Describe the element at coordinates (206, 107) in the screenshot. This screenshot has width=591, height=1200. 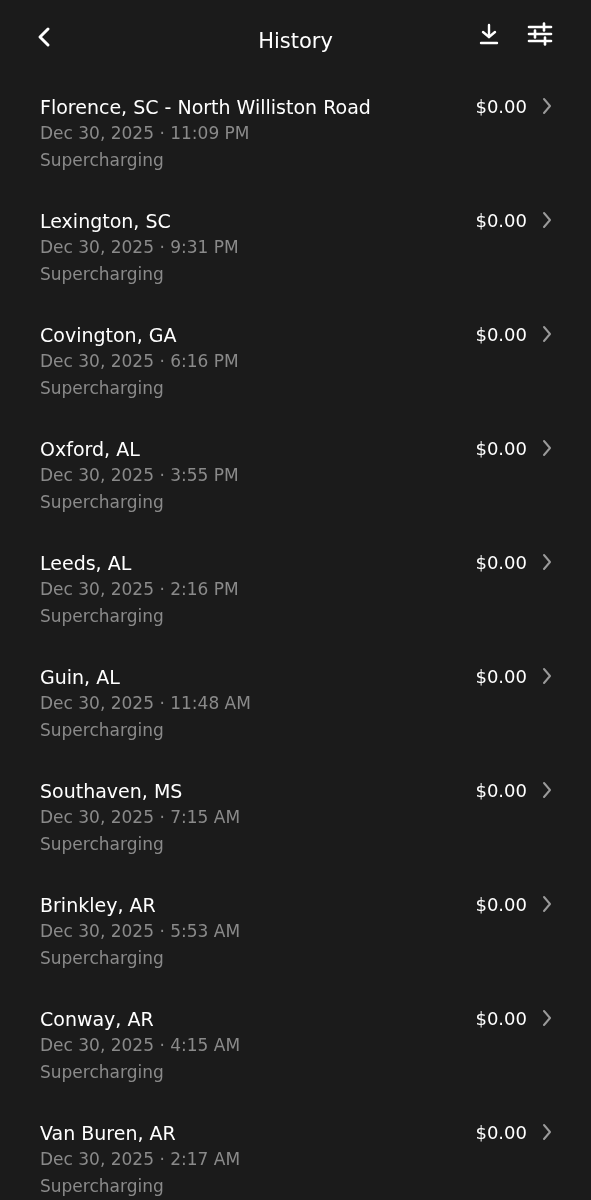
I see `session-location: Florence, SC - North Williston Road` at that location.